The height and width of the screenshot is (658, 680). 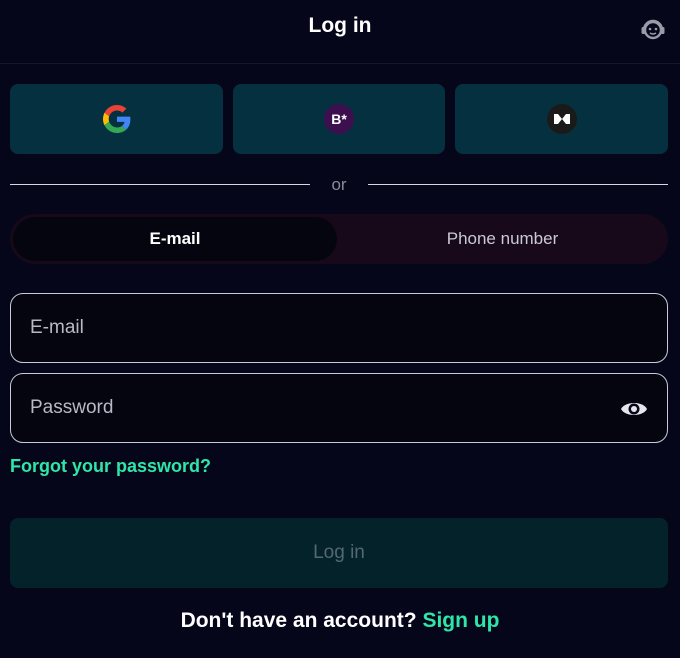 What do you see at coordinates (175, 239) in the screenshot?
I see `tab-email: E-mail` at bounding box center [175, 239].